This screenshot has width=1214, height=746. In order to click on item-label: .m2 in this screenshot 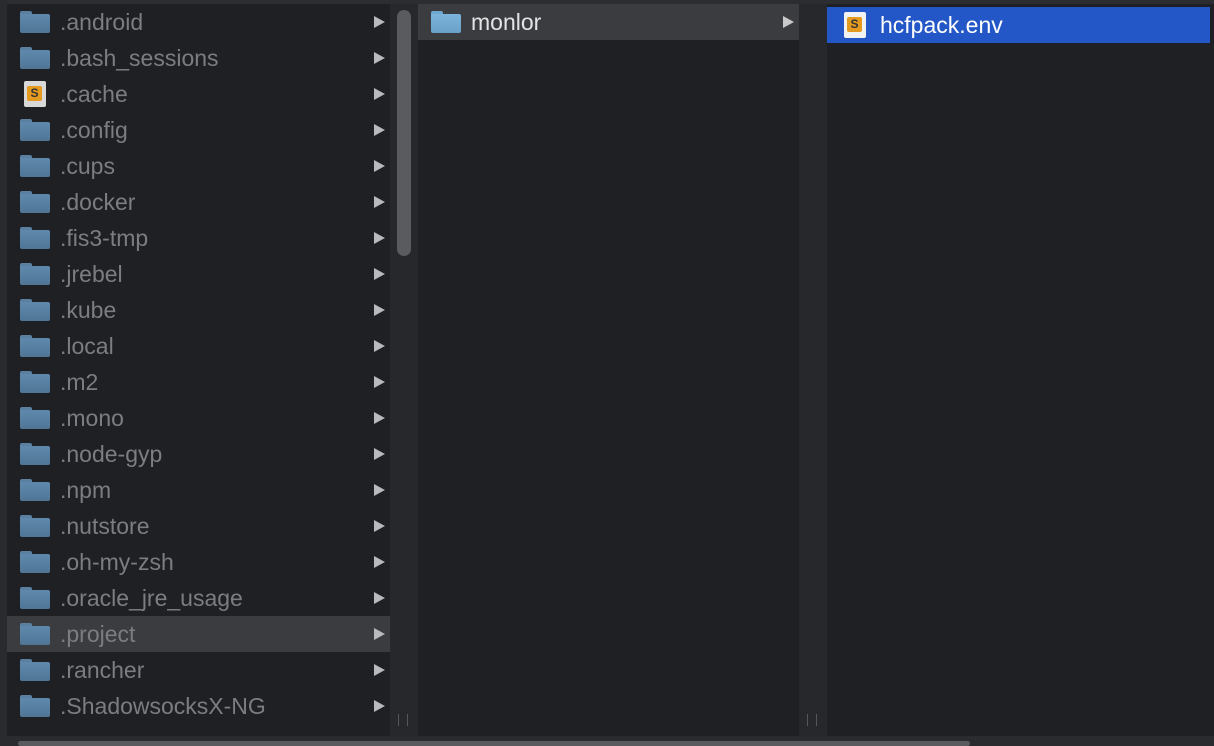, I will do `click(79, 381)`.